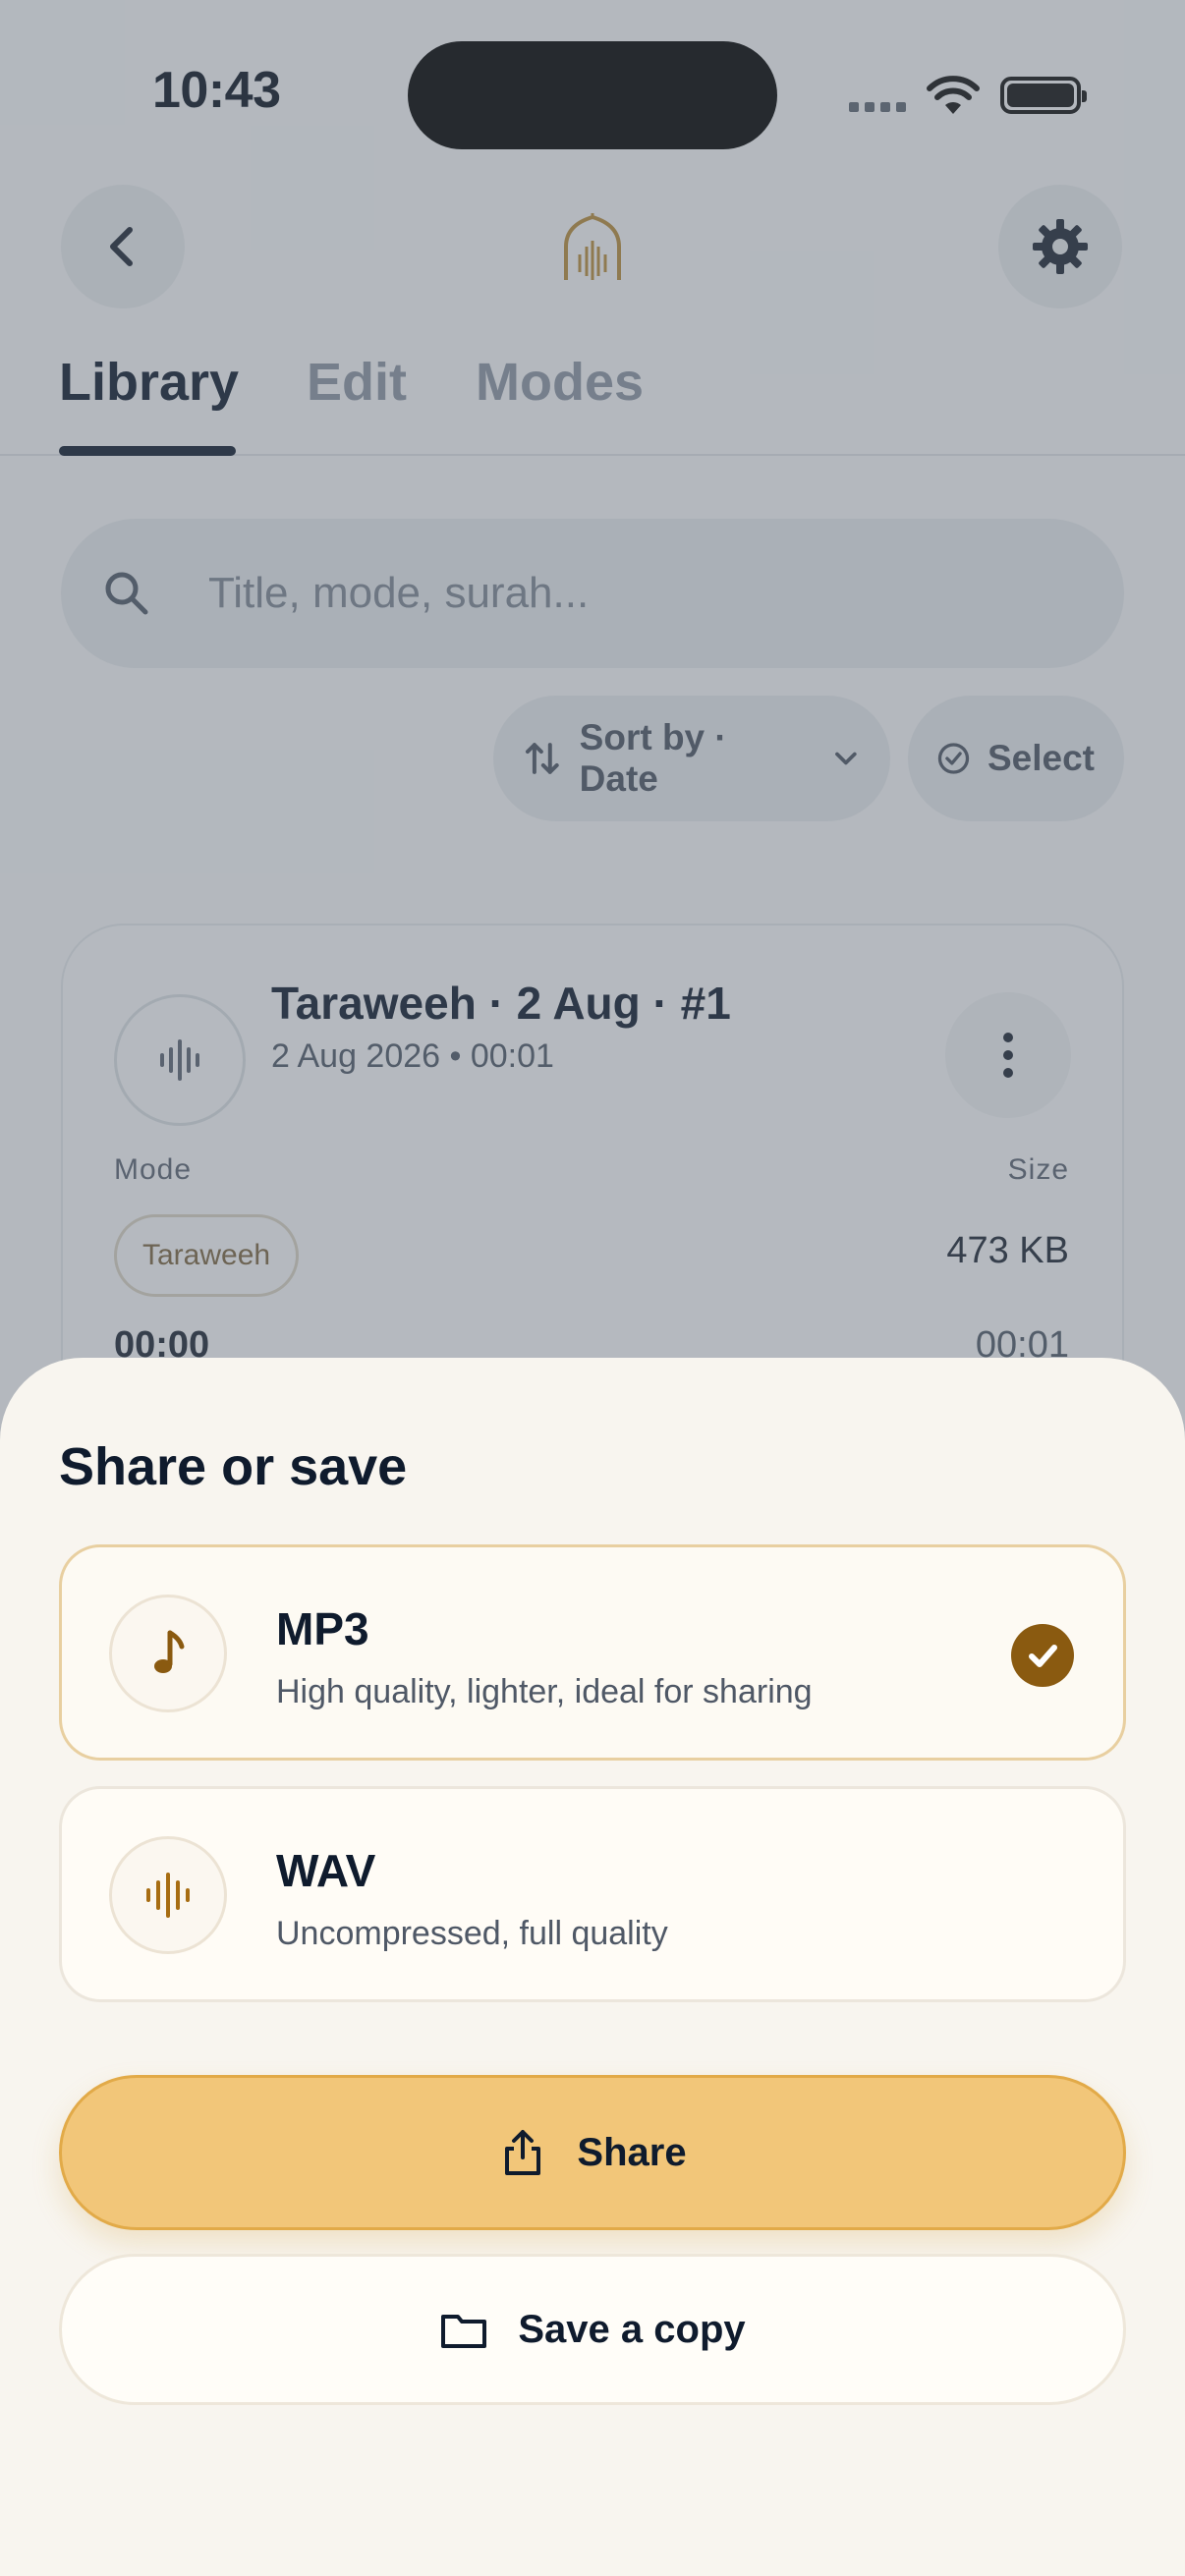 This screenshot has width=1185, height=2576. Describe the element at coordinates (632, 2152) in the screenshot. I see `share-label: Share` at that location.